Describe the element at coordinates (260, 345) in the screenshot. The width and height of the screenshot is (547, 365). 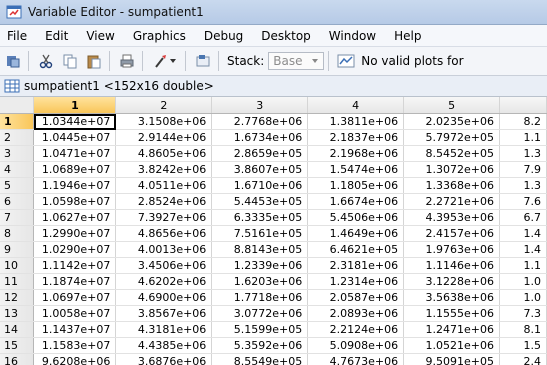
I see `table-cell: 5.3592e+06` at that location.